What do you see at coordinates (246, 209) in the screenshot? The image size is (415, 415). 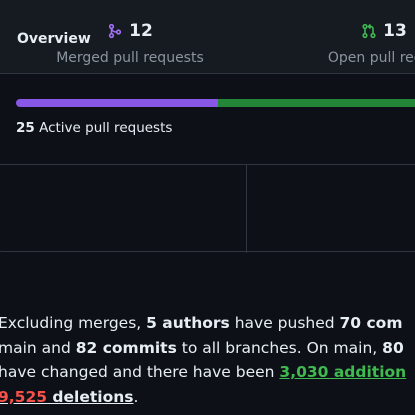 I see `stats-divider` at bounding box center [246, 209].